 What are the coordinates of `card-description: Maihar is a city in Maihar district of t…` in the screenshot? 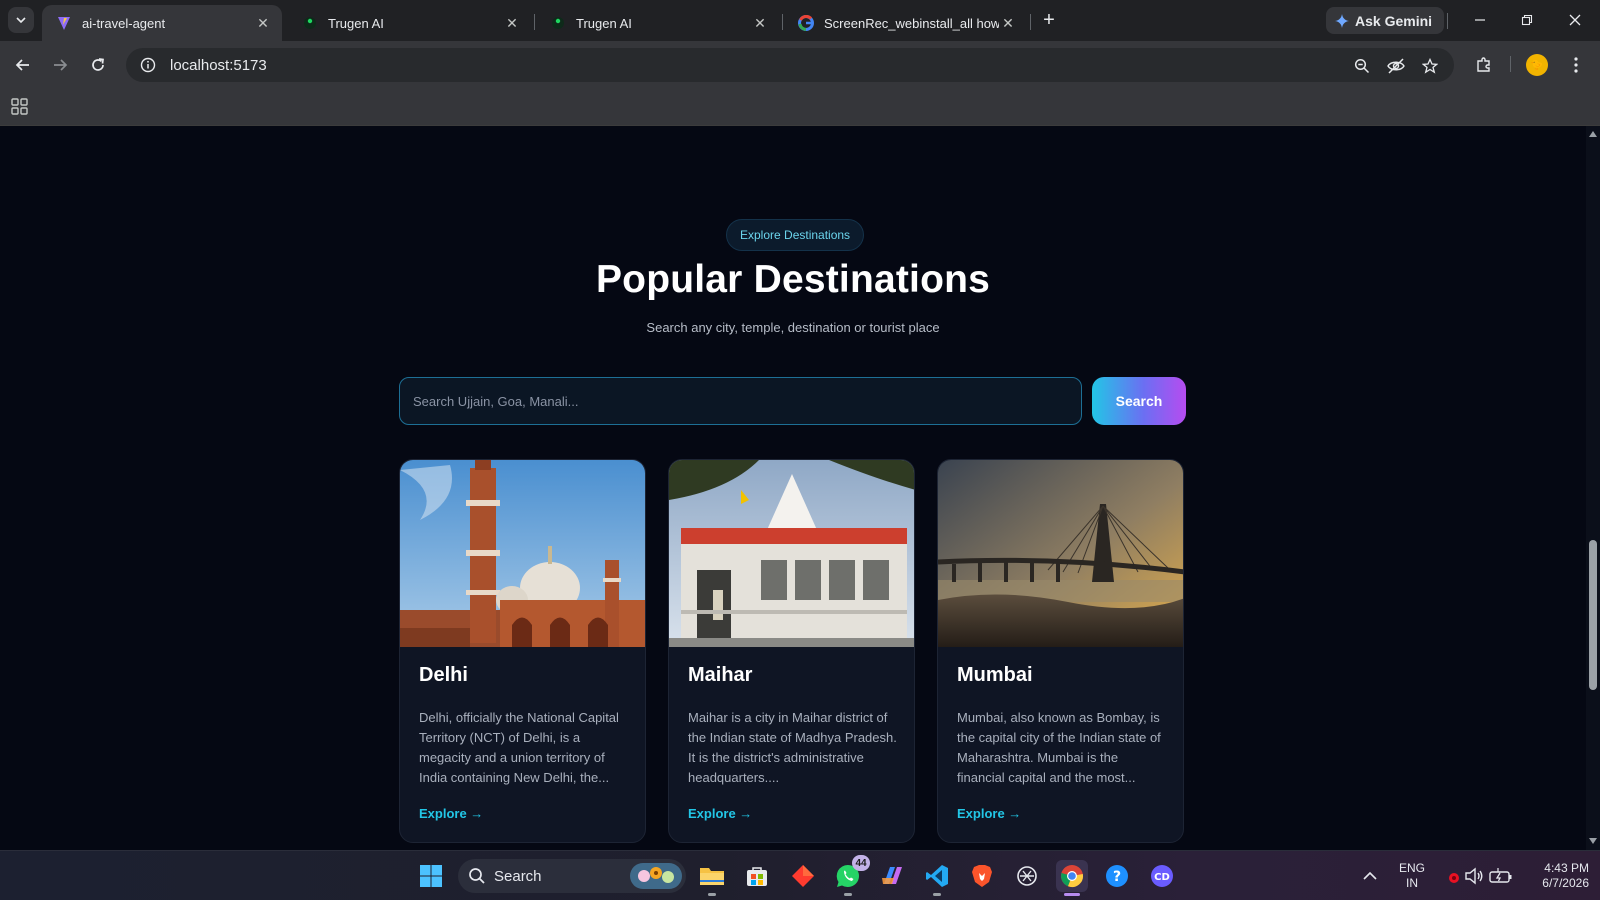 It's located at (792, 747).